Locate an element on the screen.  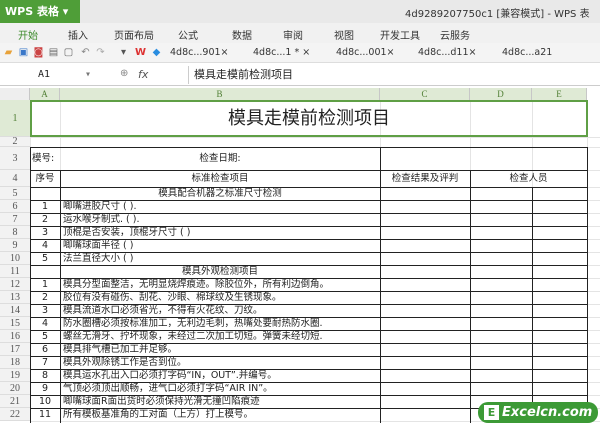
name-box: A1 ▾ is located at coordinates (65, 75).